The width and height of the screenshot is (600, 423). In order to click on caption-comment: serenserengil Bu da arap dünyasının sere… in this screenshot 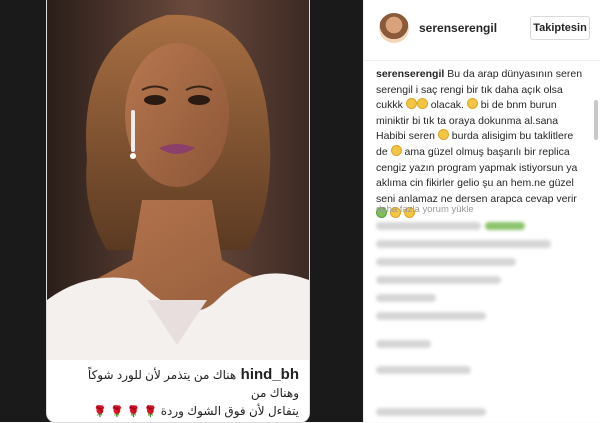, I will do `click(481, 145)`.